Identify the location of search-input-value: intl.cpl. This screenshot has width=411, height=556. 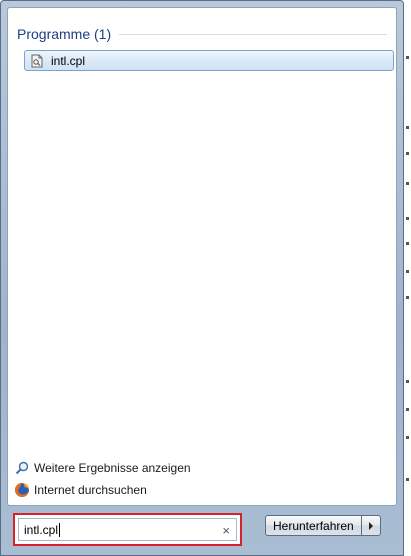
(41, 529).